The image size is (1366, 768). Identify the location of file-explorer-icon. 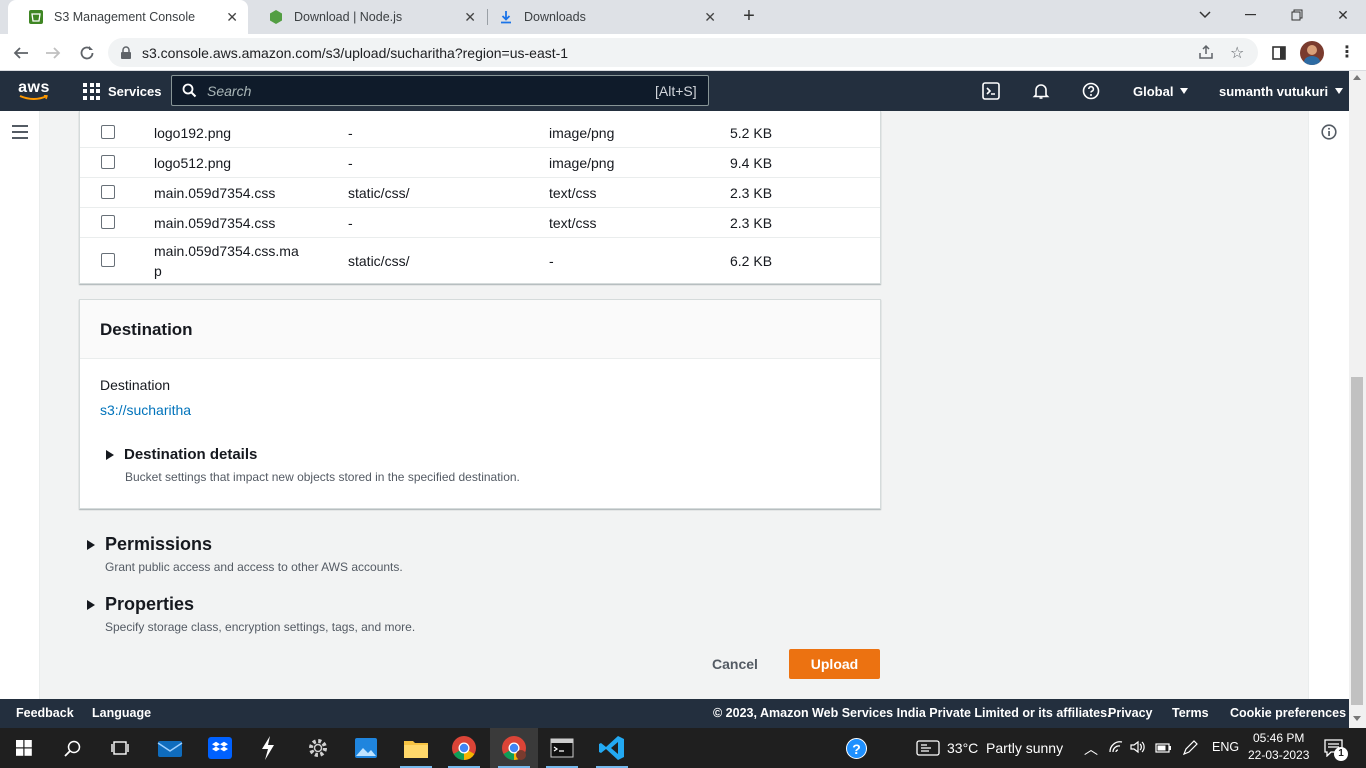
(416, 748).